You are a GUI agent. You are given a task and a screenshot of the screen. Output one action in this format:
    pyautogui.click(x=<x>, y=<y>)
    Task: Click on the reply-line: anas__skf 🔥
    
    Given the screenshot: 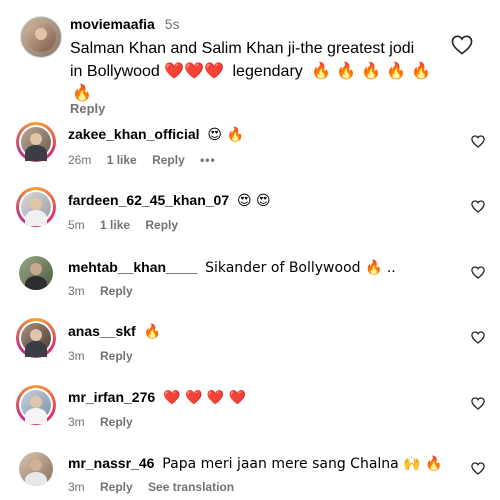 What is the action you would take?
    pyautogui.click(x=114, y=331)
    